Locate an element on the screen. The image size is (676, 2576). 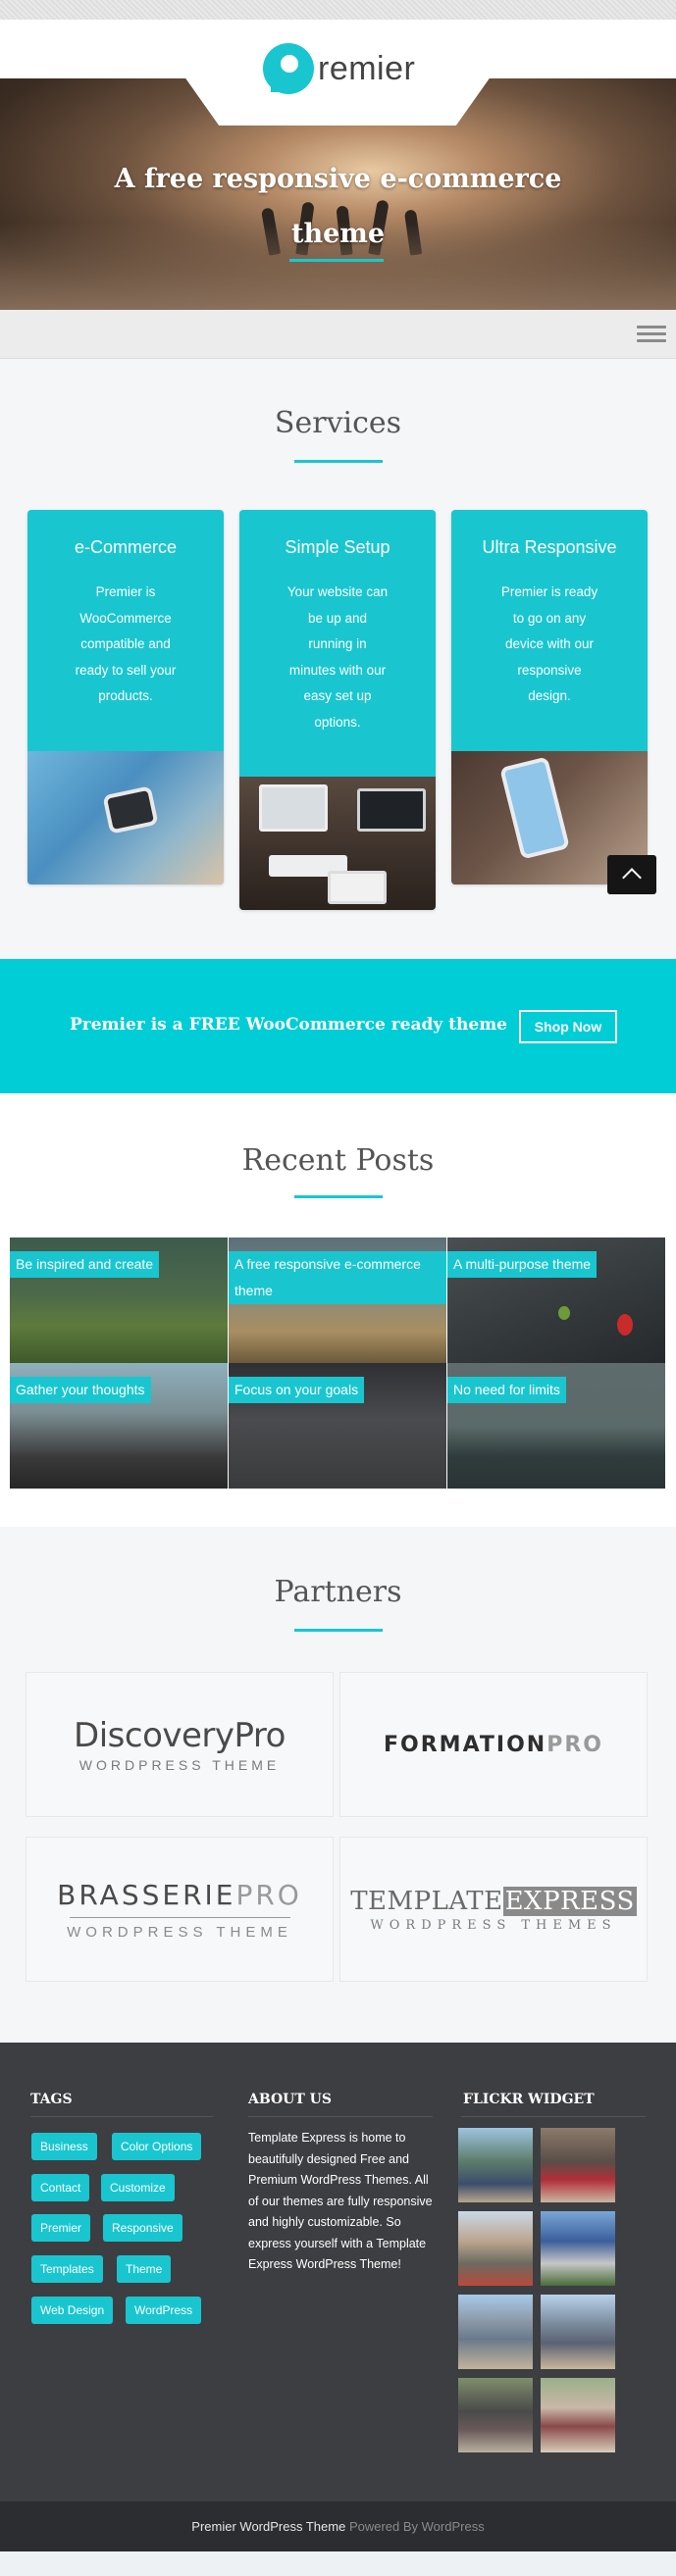
flickr-title: FLICKR WIDGET is located at coordinates (529, 2099).